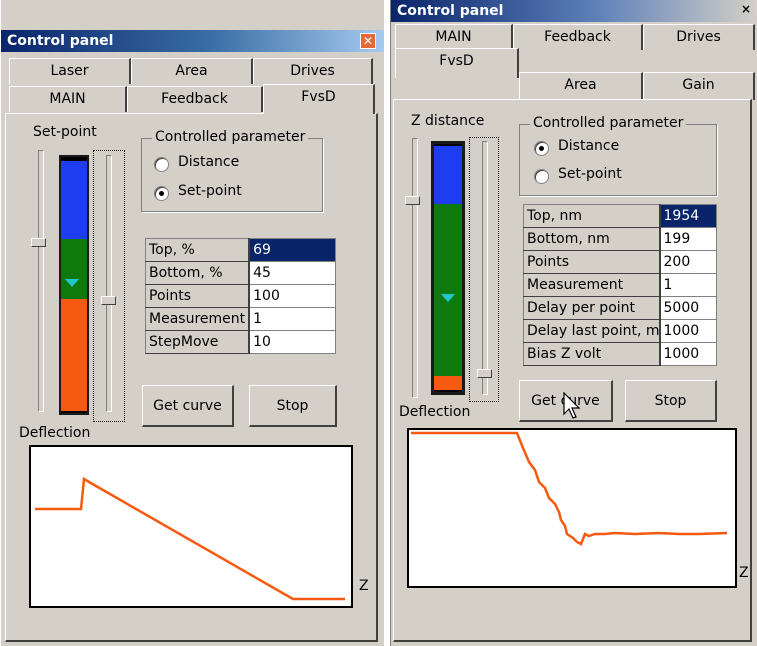  What do you see at coordinates (592, 285) in the screenshot?
I see `right-grid-name-measurement: Measurement` at bounding box center [592, 285].